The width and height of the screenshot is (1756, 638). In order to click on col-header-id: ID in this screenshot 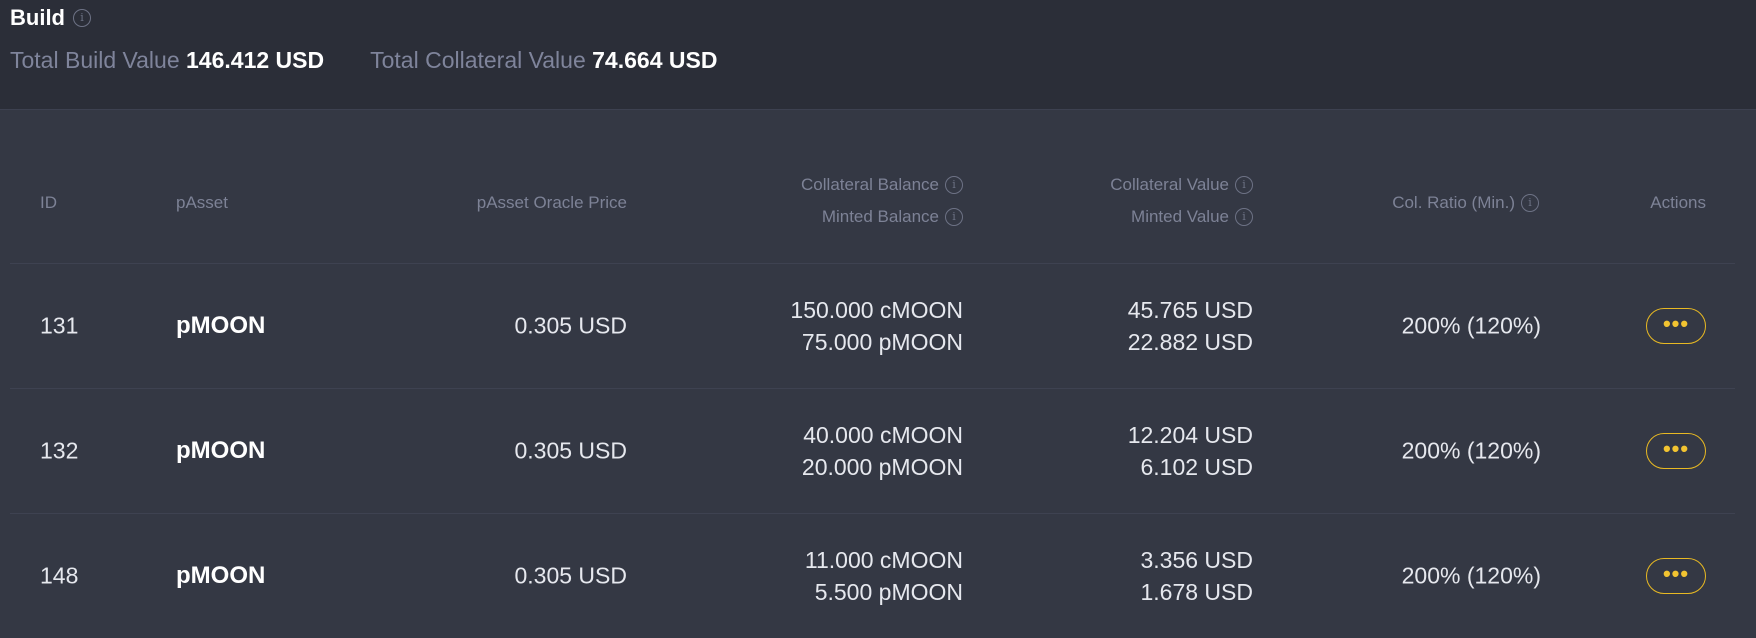, I will do `click(48, 203)`.